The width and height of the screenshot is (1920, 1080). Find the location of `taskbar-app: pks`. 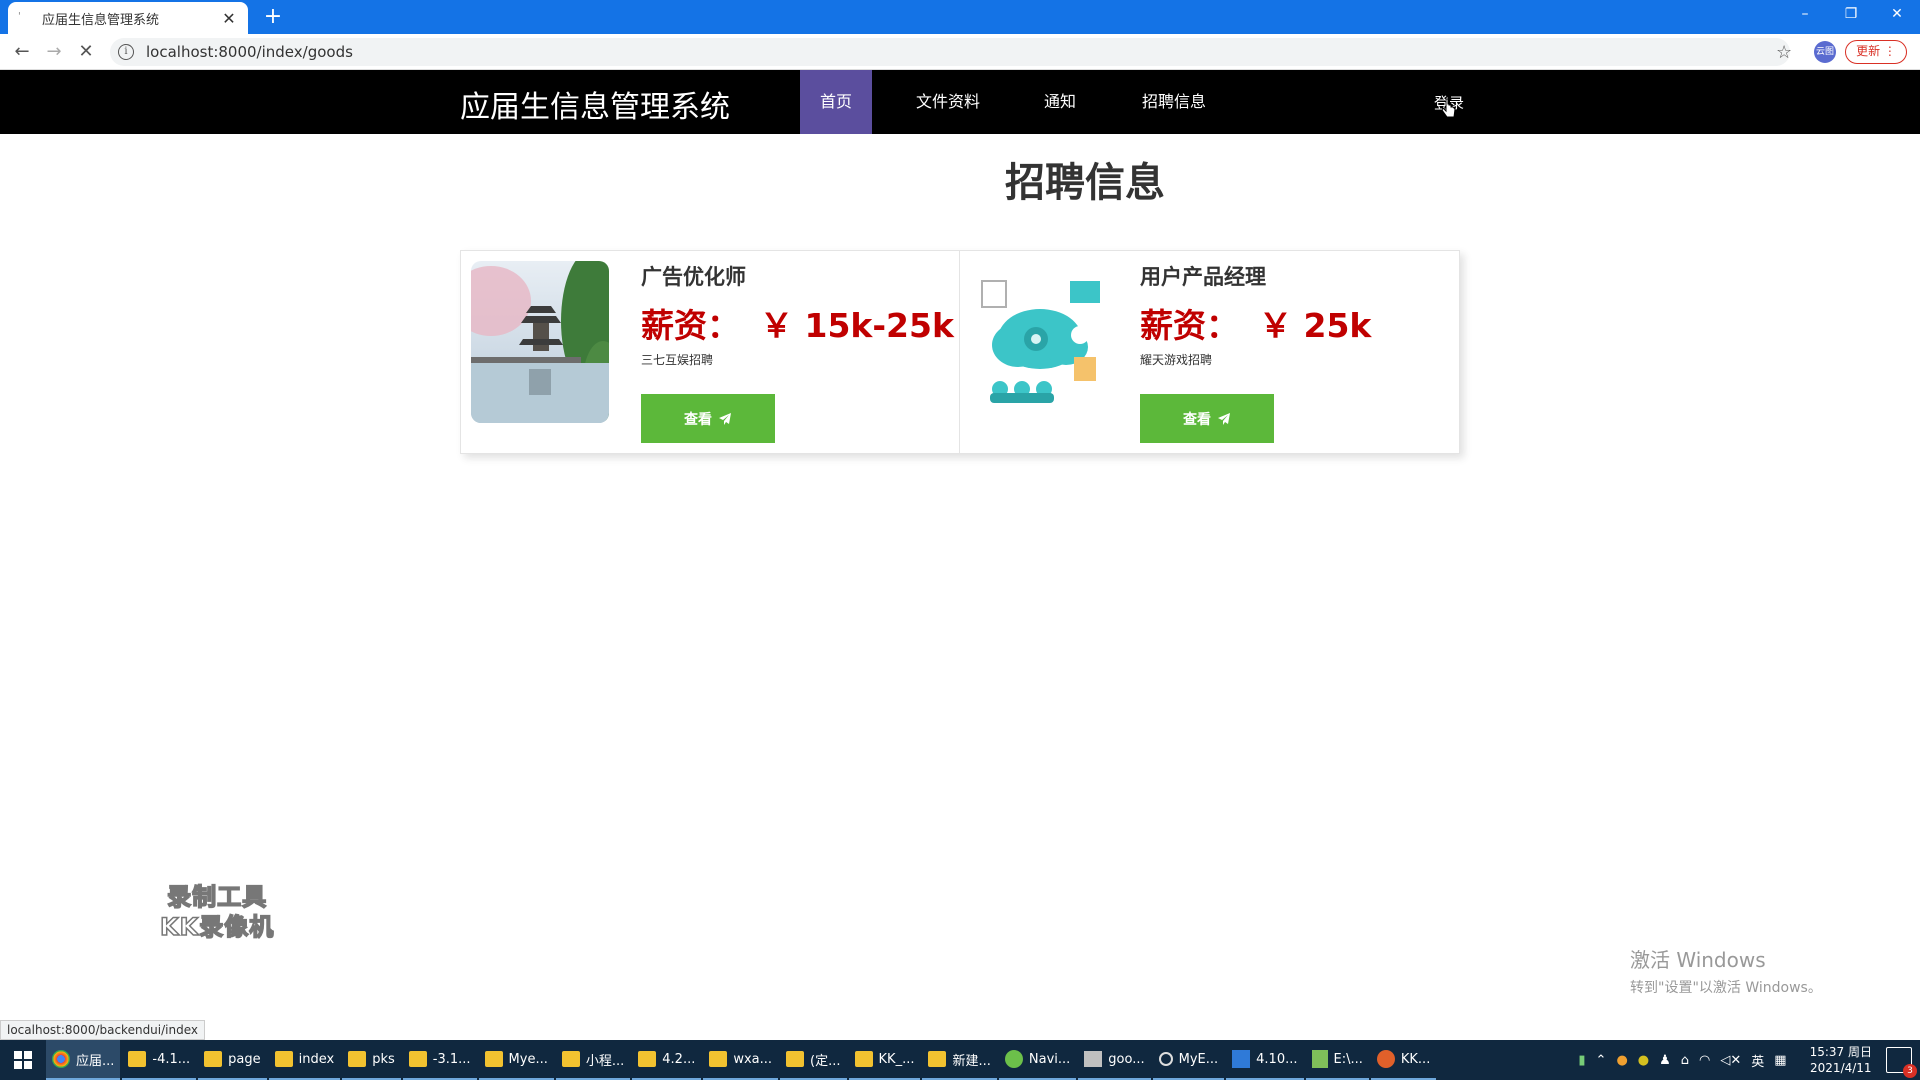

taskbar-app: pks is located at coordinates (371, 1060).